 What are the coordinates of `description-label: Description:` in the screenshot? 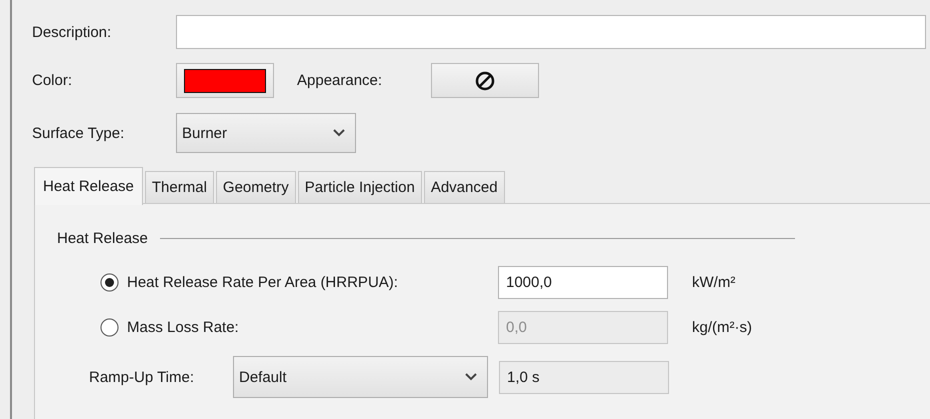 It's located at (72, 32).